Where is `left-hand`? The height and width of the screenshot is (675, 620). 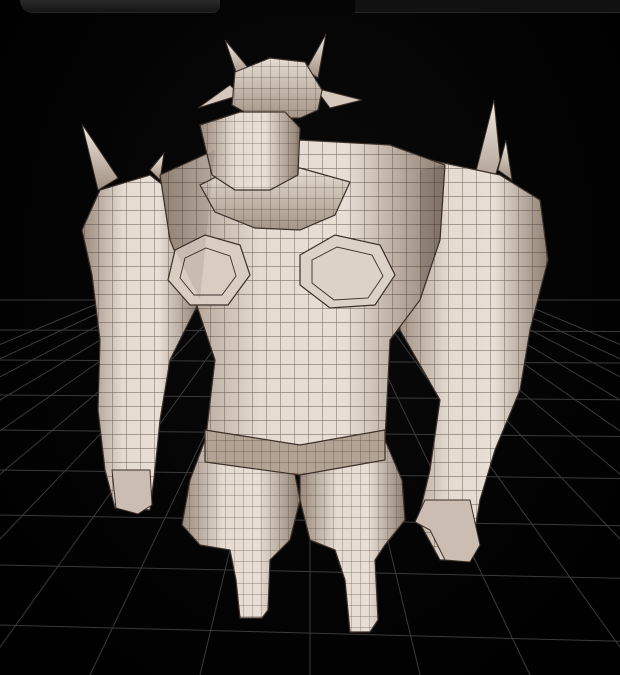
left-hand is located at coordinates (132, 492).